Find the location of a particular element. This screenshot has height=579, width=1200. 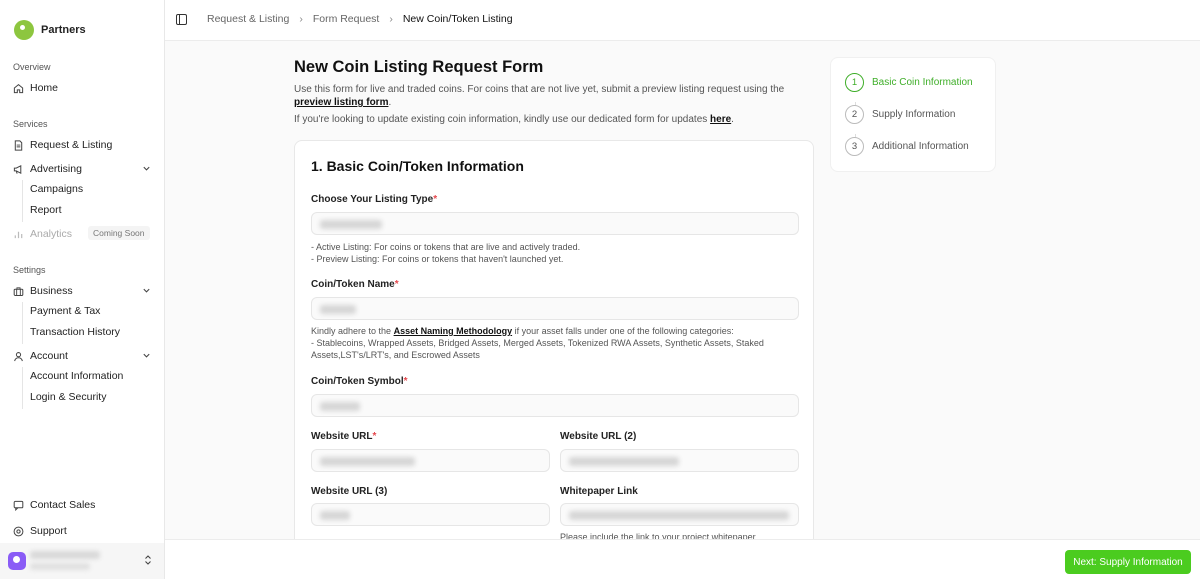

sidebar-toggle-icon is located at coordinates (181, 19).